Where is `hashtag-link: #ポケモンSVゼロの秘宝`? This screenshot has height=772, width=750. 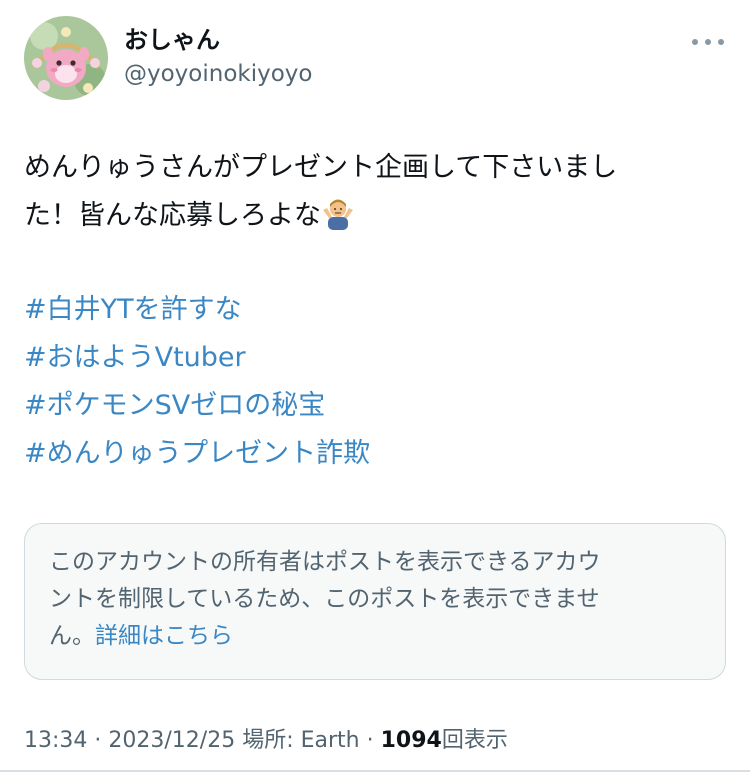
hashtag-link: #ポケモンSVゼロの秘宝 is located at coordinates (369, 406).